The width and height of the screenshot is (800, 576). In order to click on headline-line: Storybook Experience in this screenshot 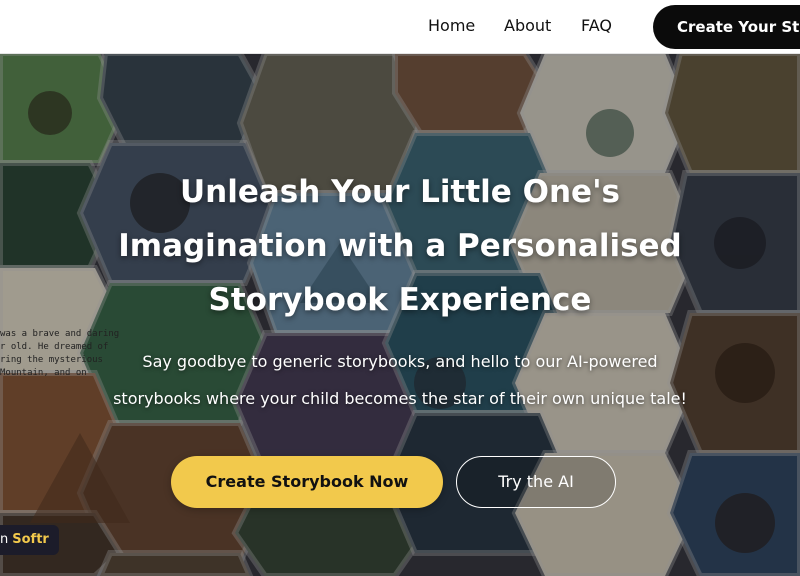, I will do `click(400, 300)`.